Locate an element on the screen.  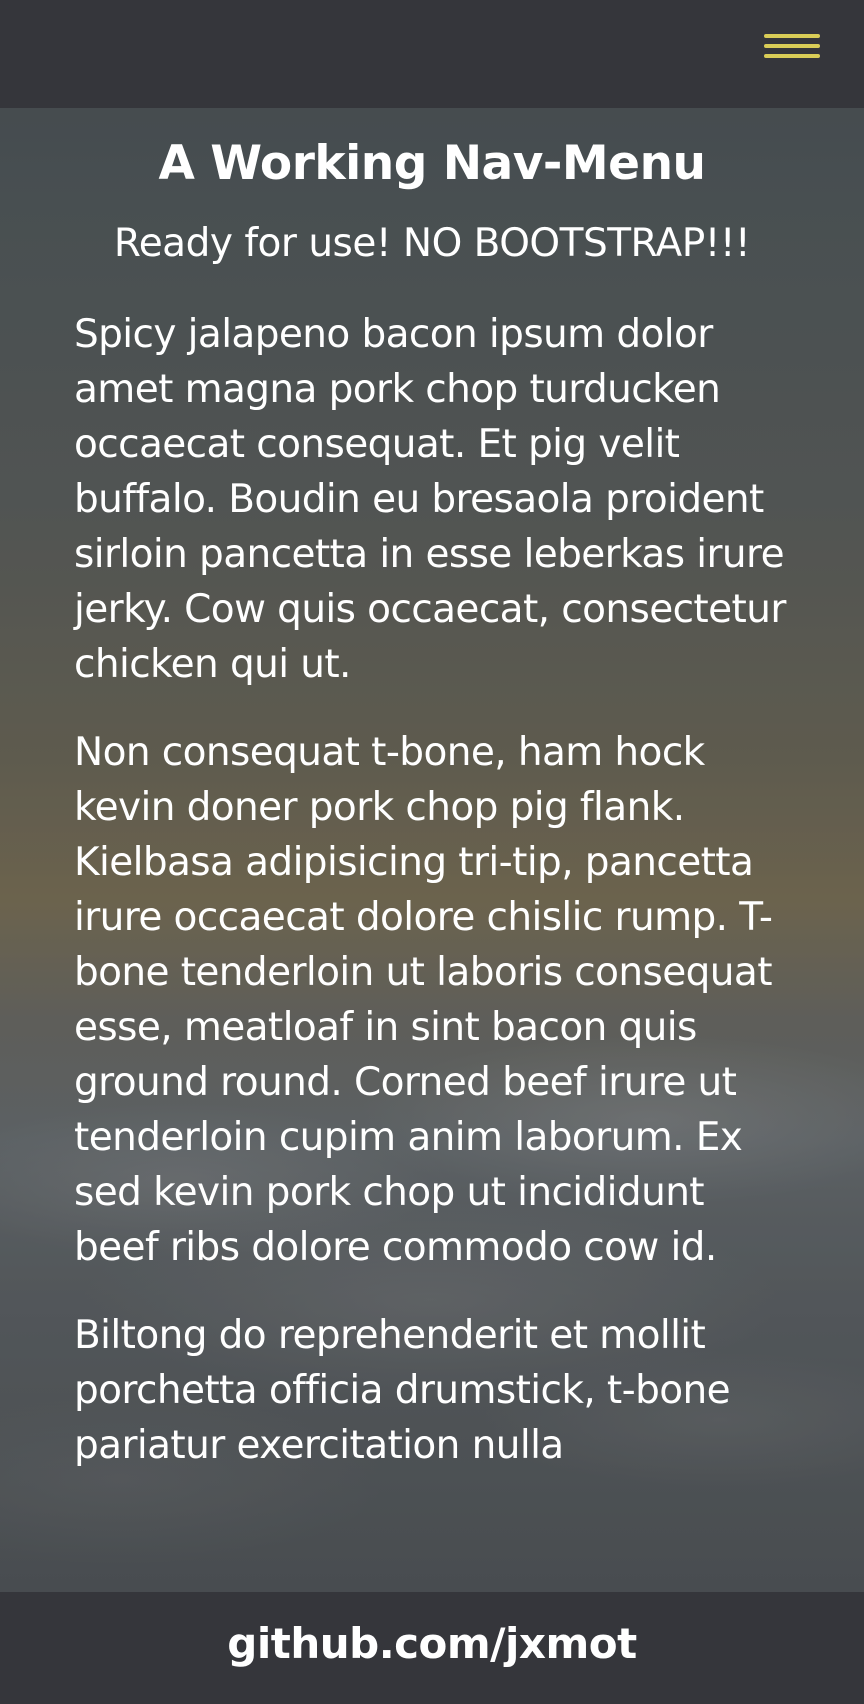
menu-bar-bottom is located at coordinates (792, 56).